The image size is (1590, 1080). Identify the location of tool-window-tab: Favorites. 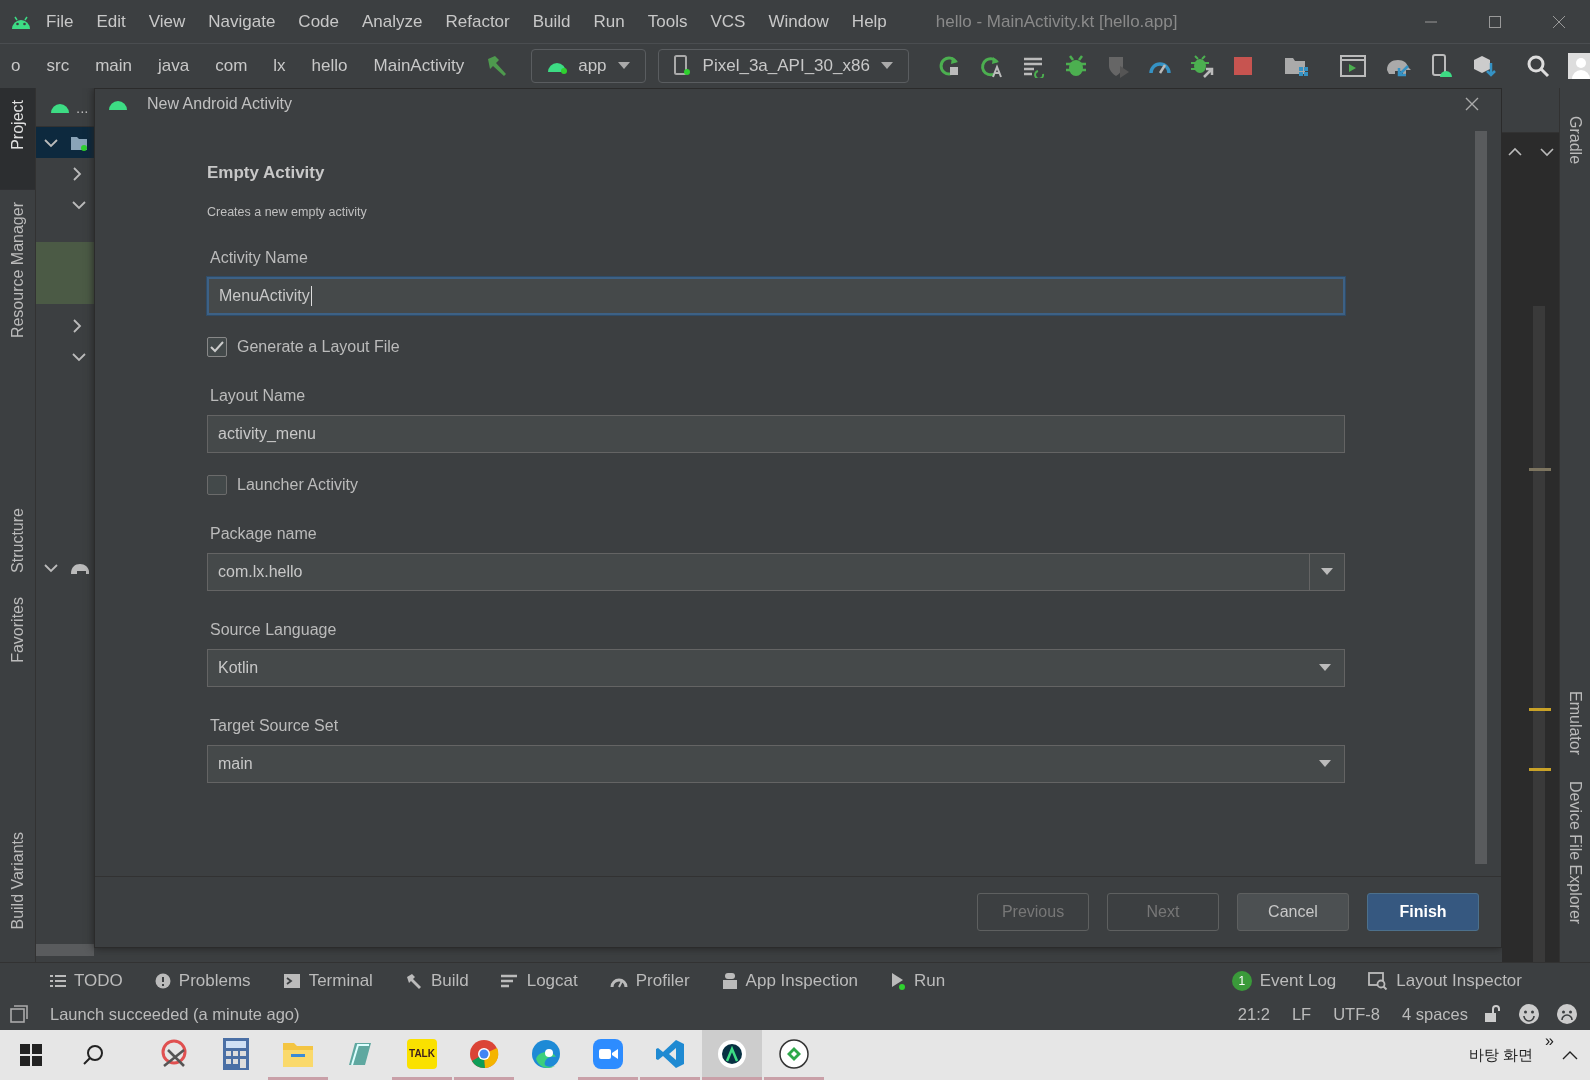
(17, 629).